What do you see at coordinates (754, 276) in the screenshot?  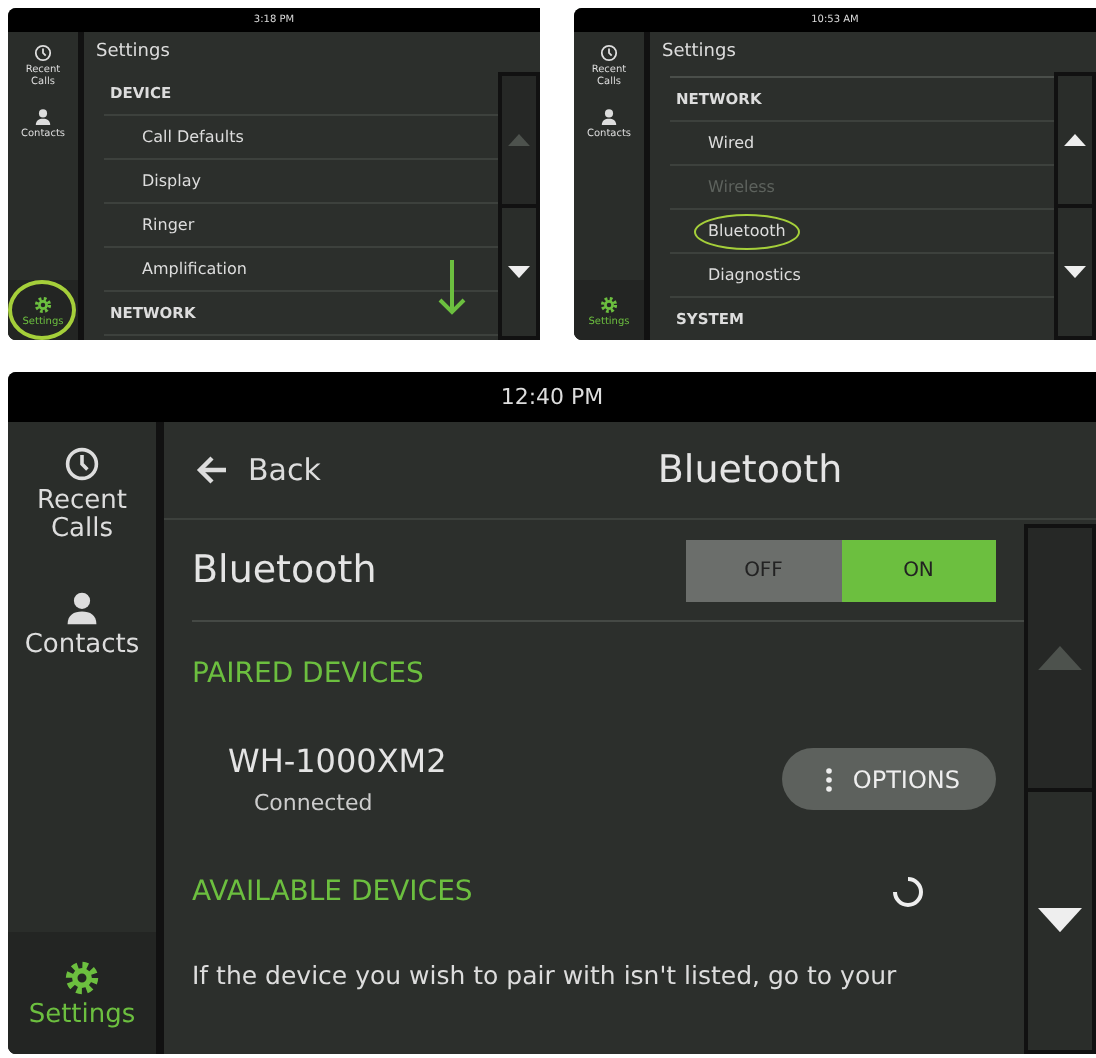 I see `menu-item: Diagnostics` at bounding box center [754, 276].